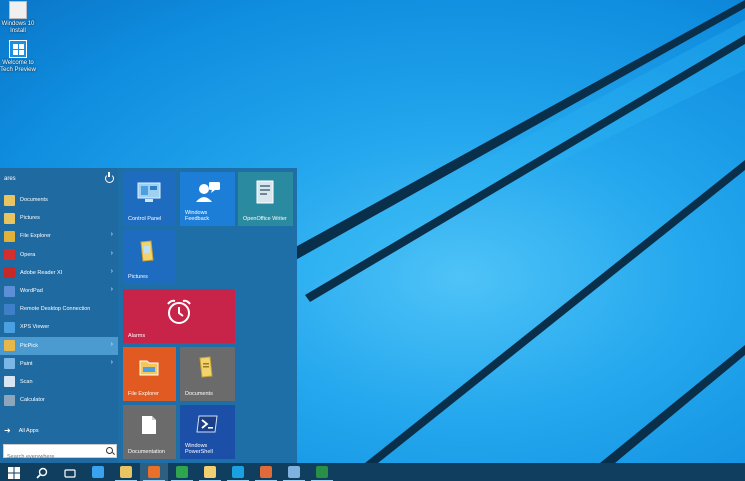 The width and height of the screenshot is (745, 481). Describe the element at coordinates (59, 345) in the screenshot. I see `app-list-item: PicPick ›` at that location.